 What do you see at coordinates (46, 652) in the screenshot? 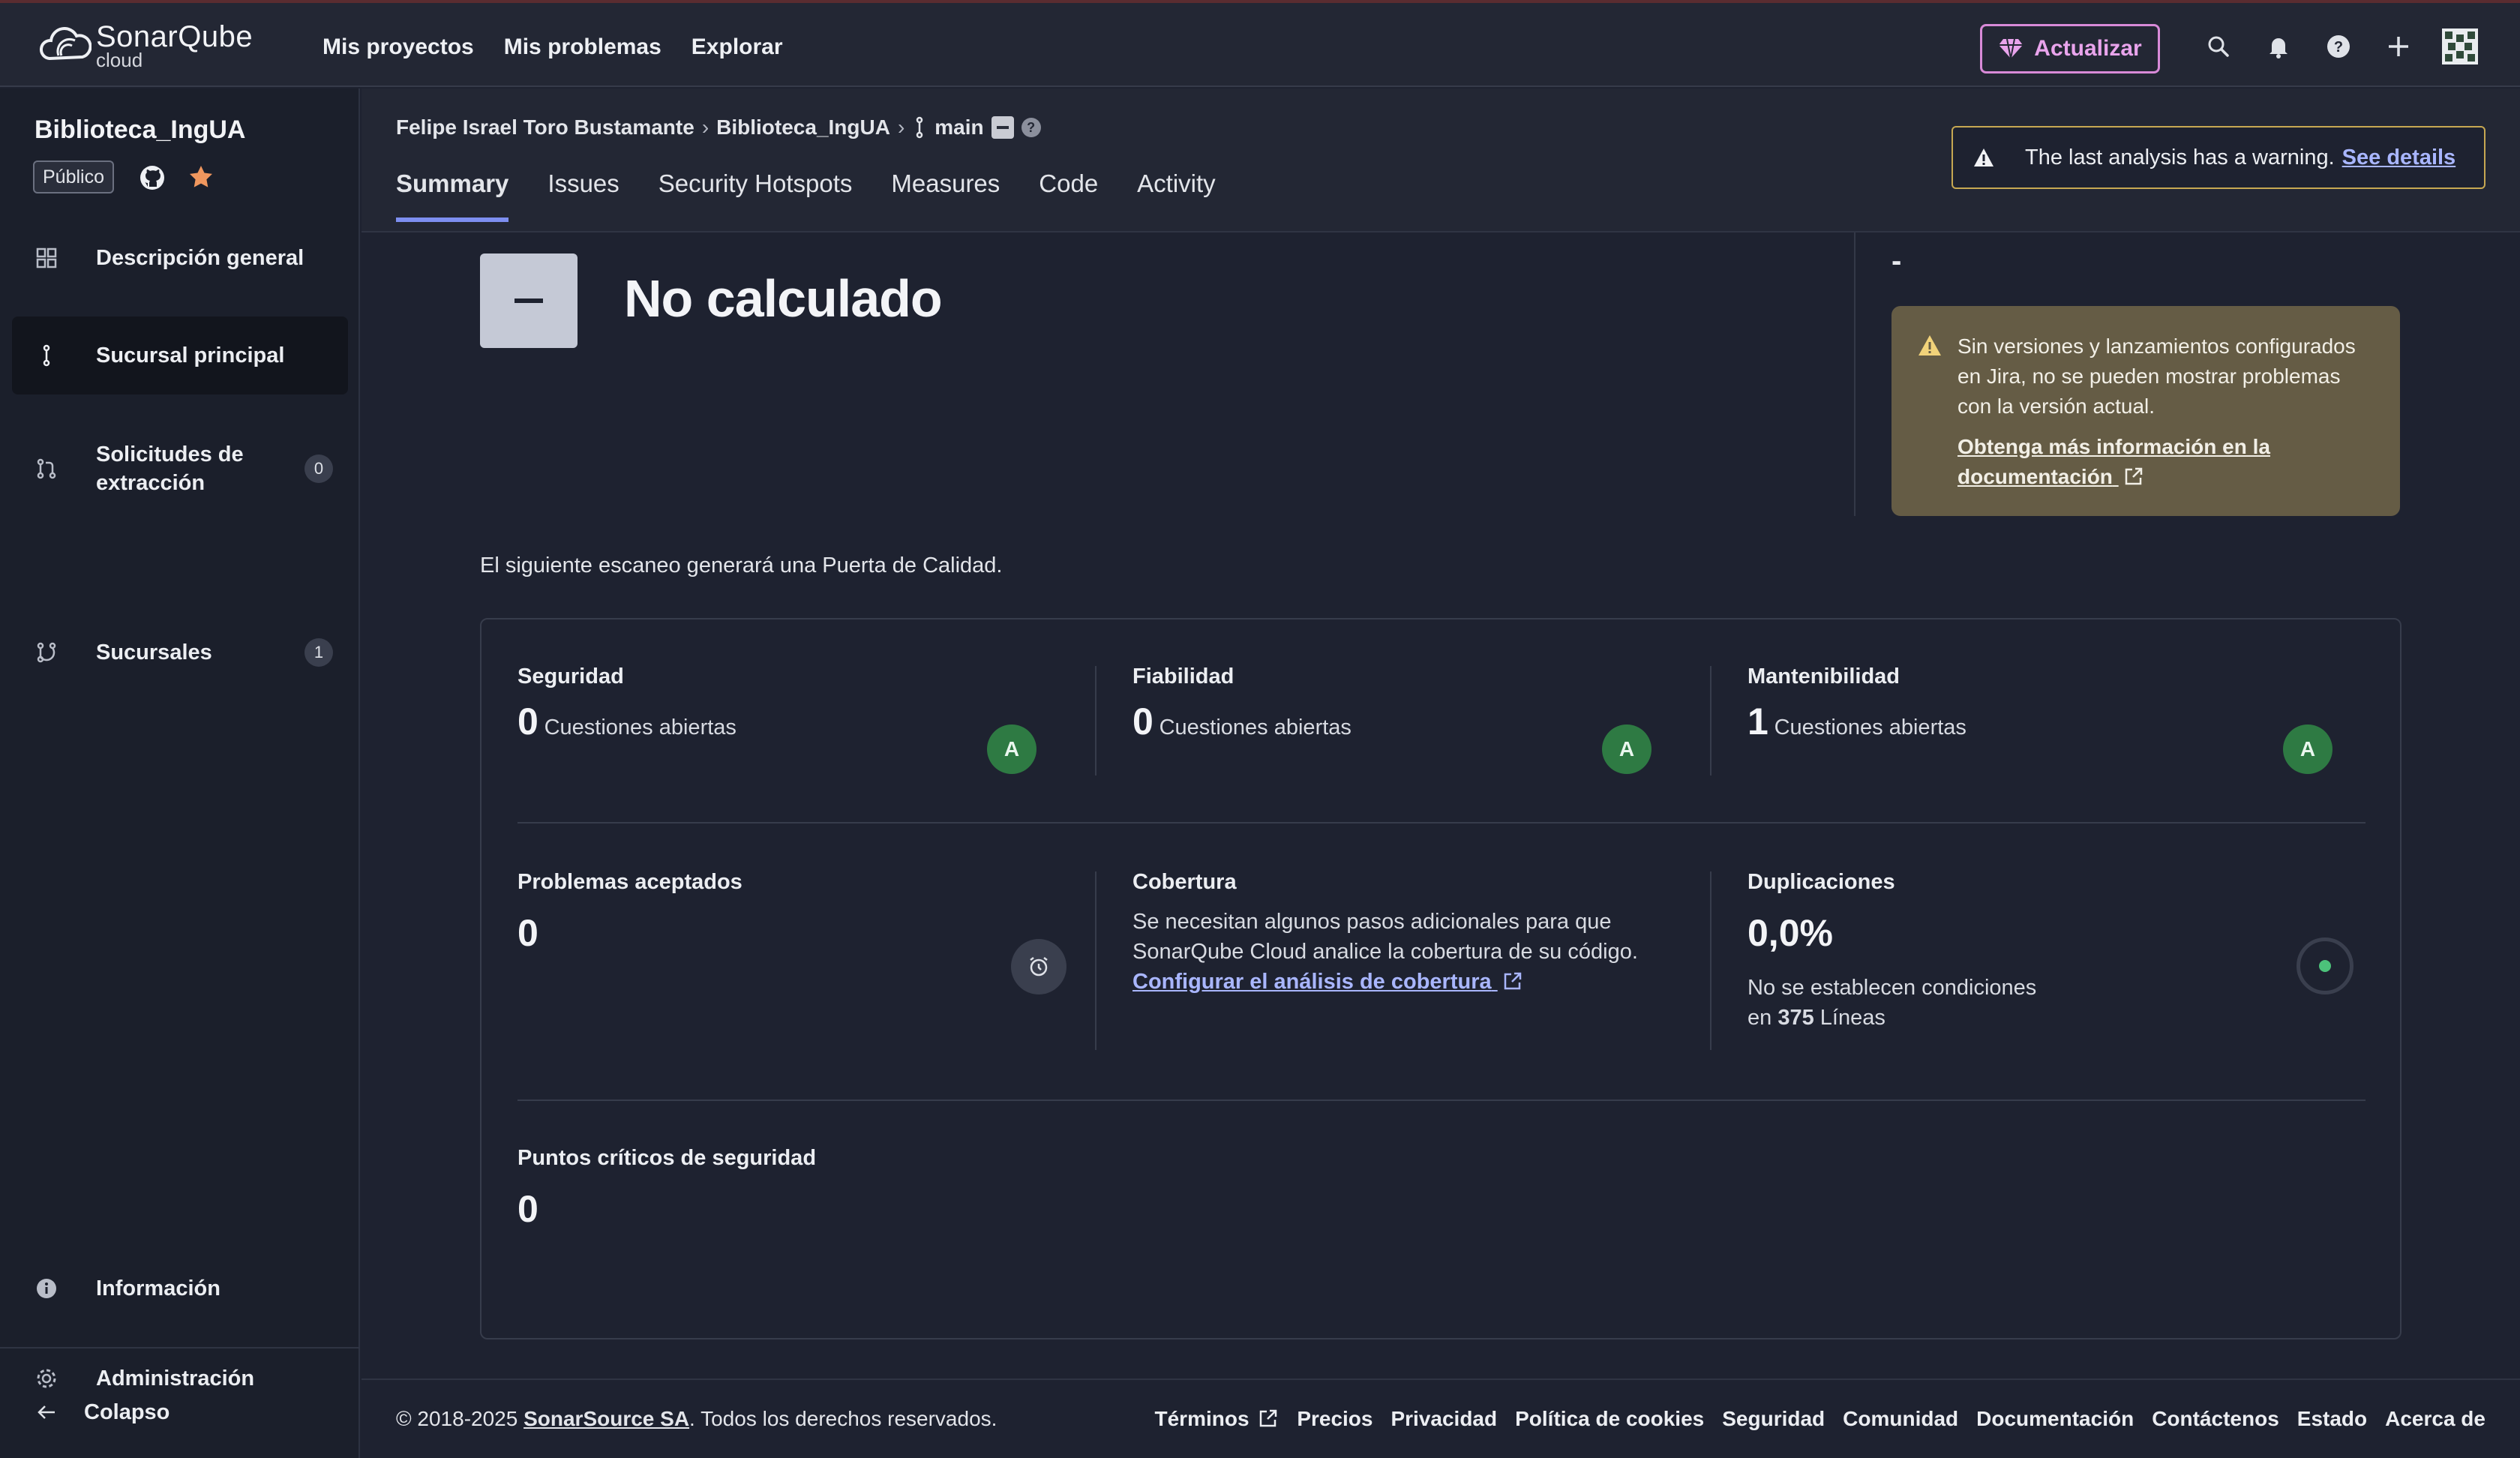
I see `branches-icon` at bounding box center [46, 652].